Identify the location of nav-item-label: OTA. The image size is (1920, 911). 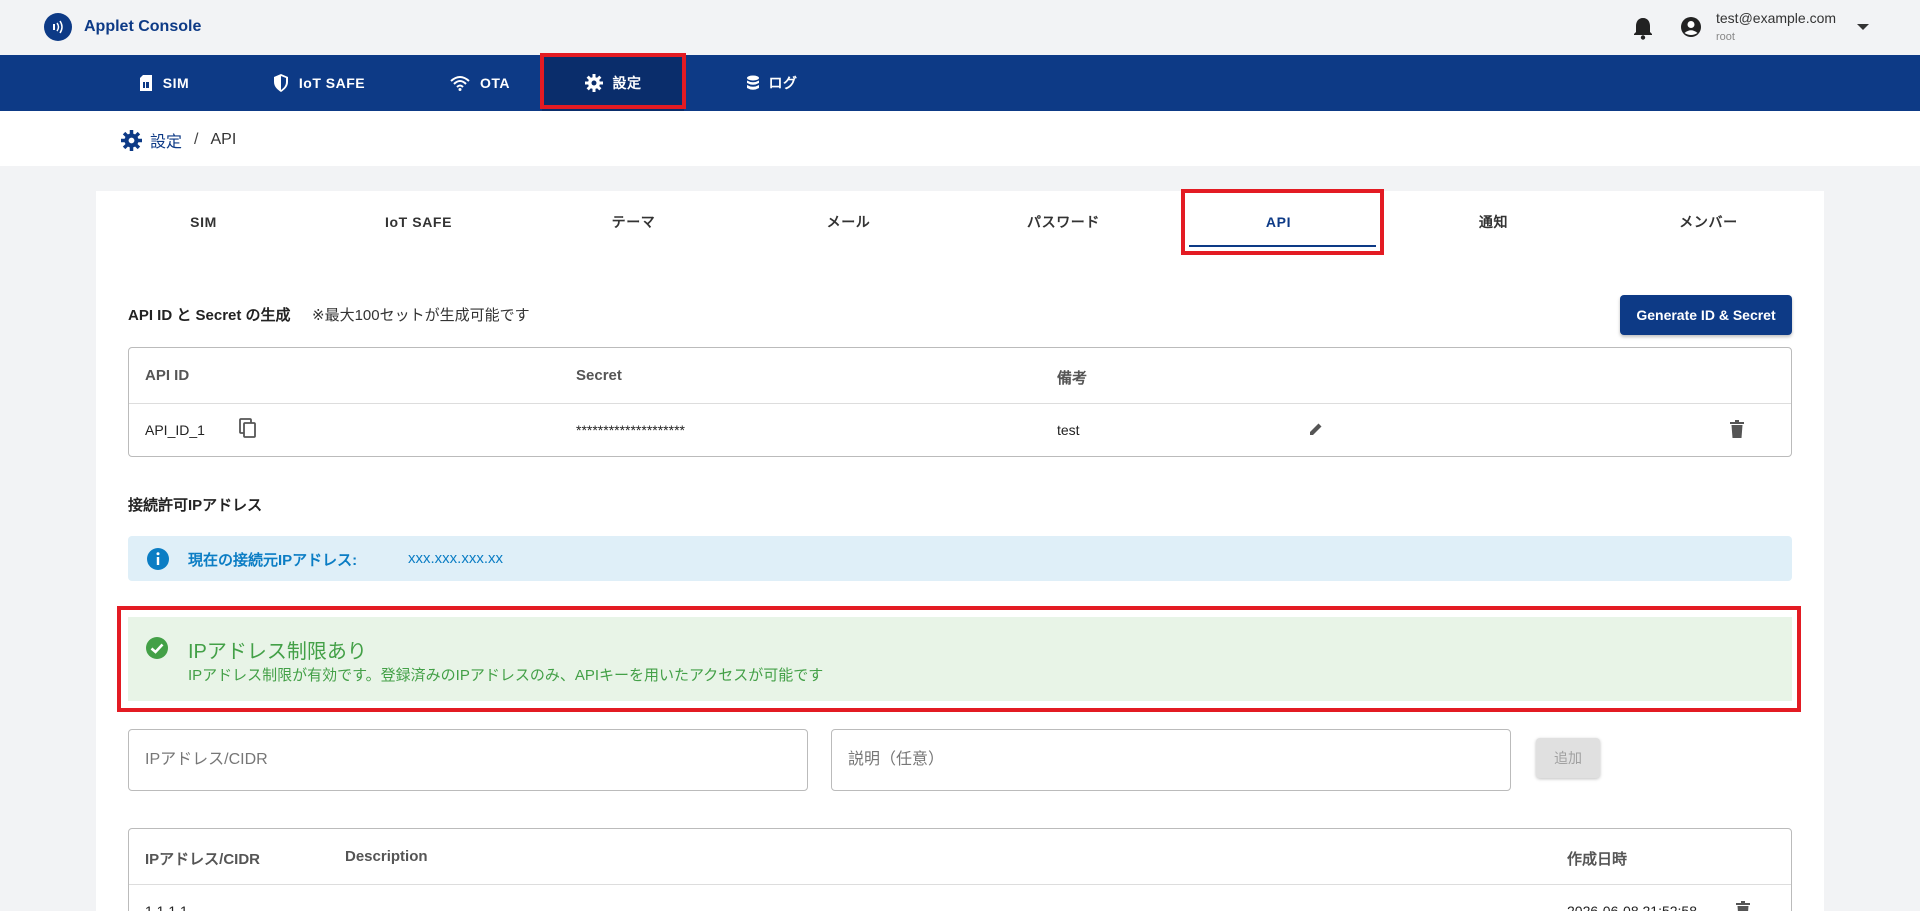
(494, 83).